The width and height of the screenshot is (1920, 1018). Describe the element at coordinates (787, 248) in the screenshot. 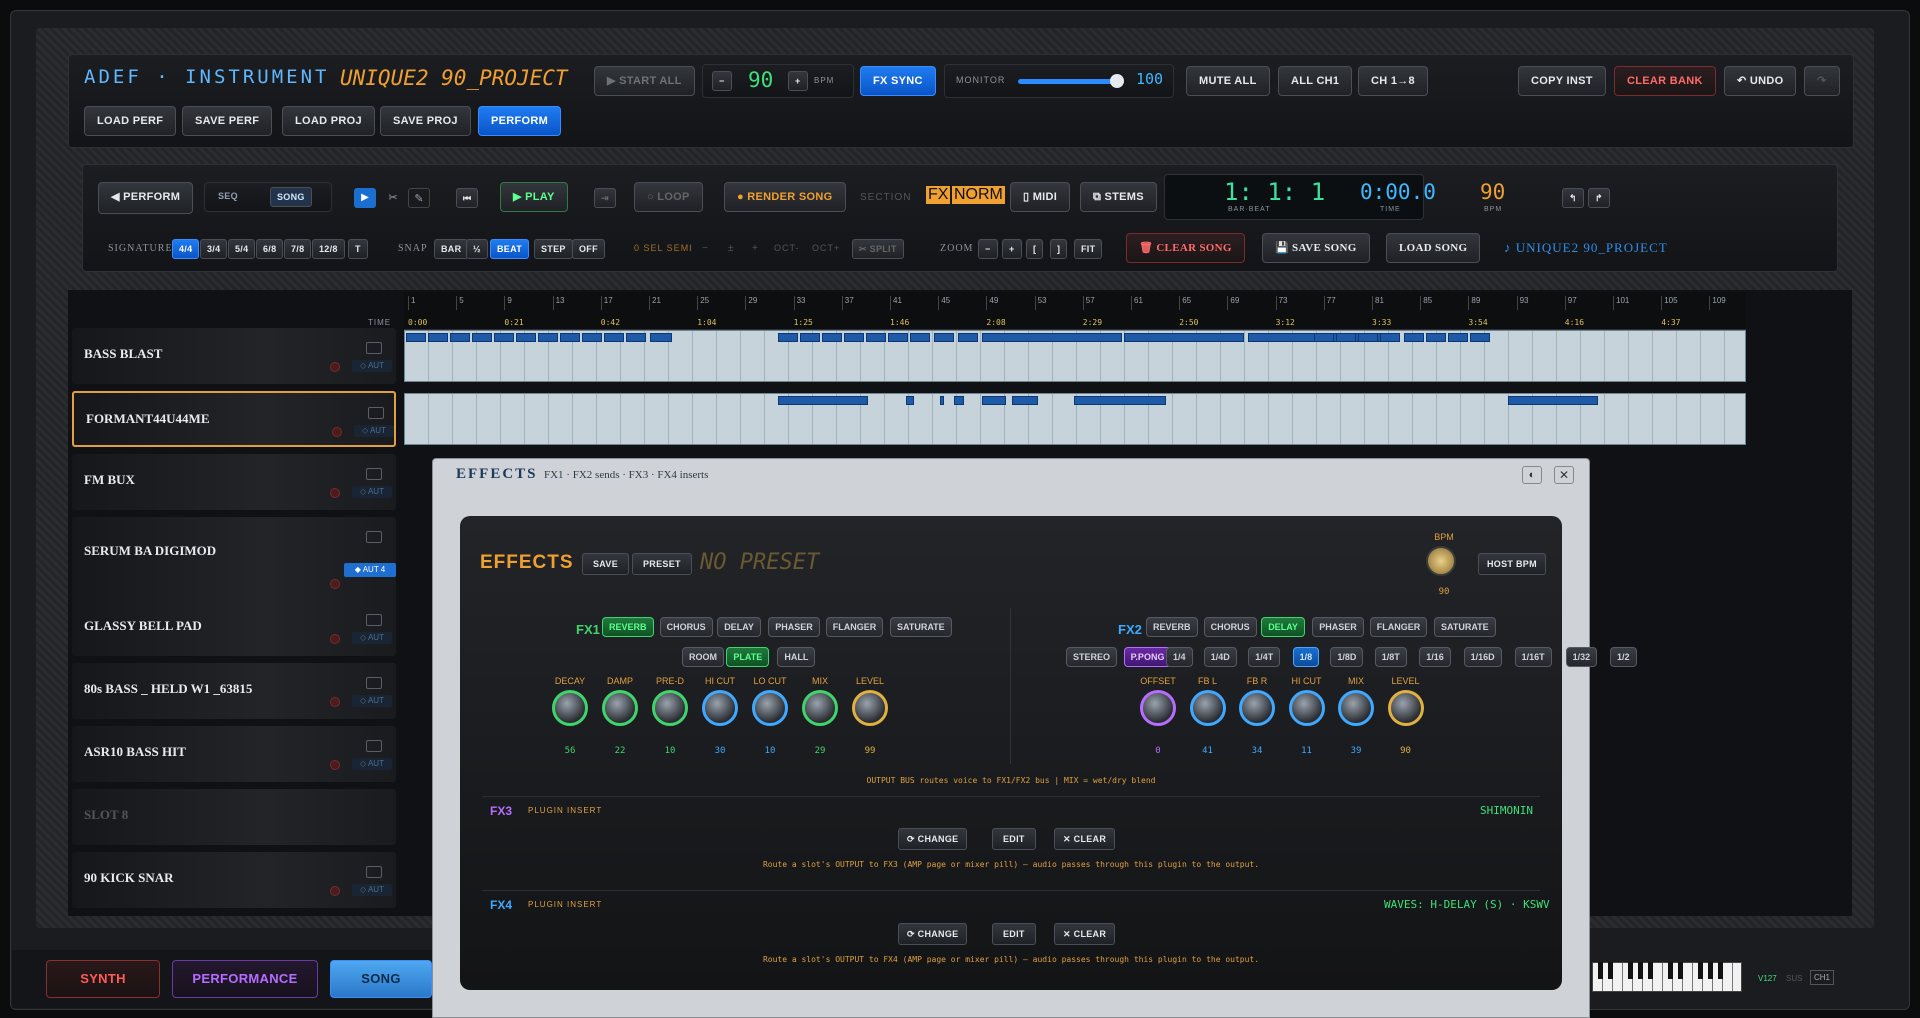

I see `oct-minus: OCT-` at that location.